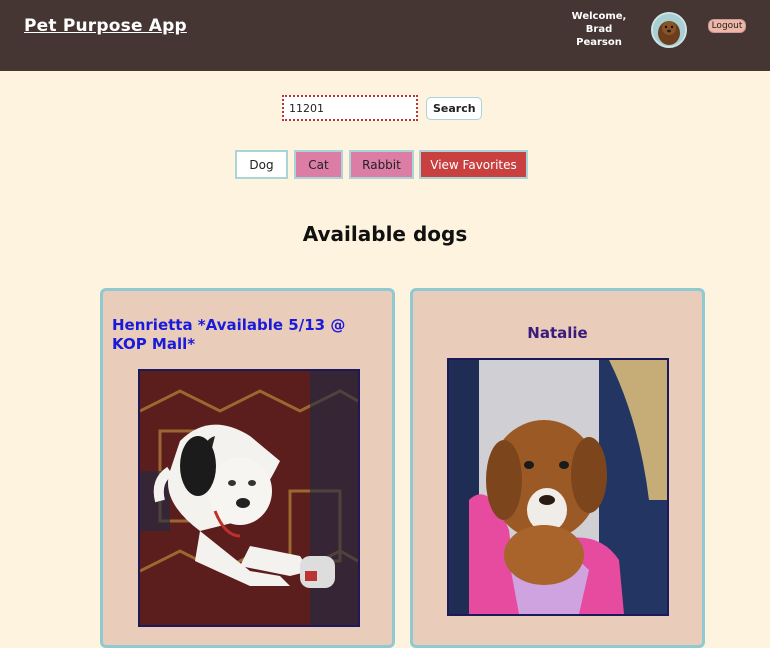 Image resolution: width=770 pixels, height=648 pixels. Describe the element at coordinates (557, 333) in the screenshot. I see `pet-name: Natalie` at that location.